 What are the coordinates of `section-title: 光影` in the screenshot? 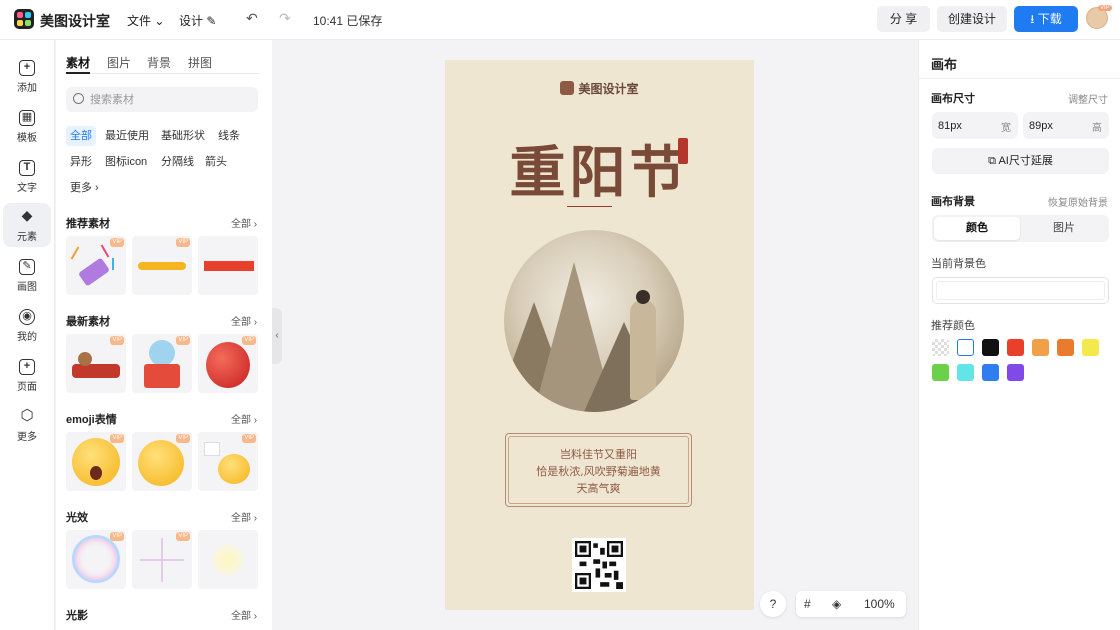 It's located at (77, 616).